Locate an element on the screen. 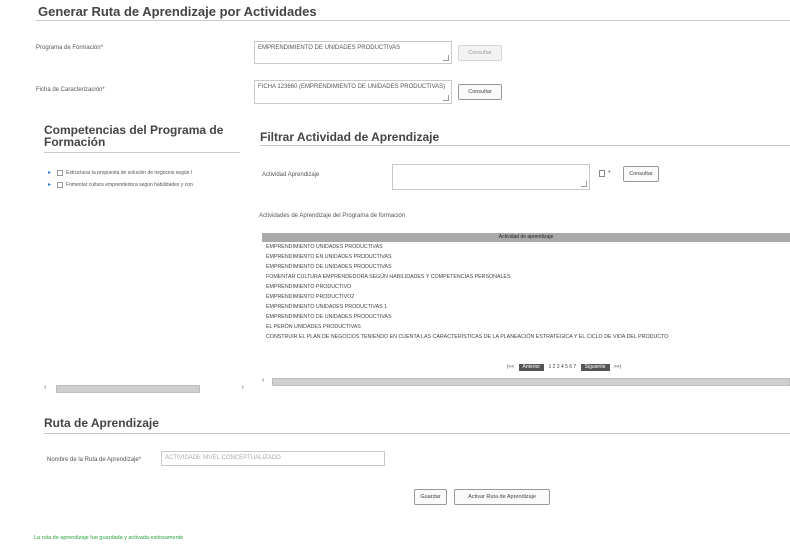 The height and width of the screenshot is (546, 790). copy-icon is located at coordinates (602, 173).